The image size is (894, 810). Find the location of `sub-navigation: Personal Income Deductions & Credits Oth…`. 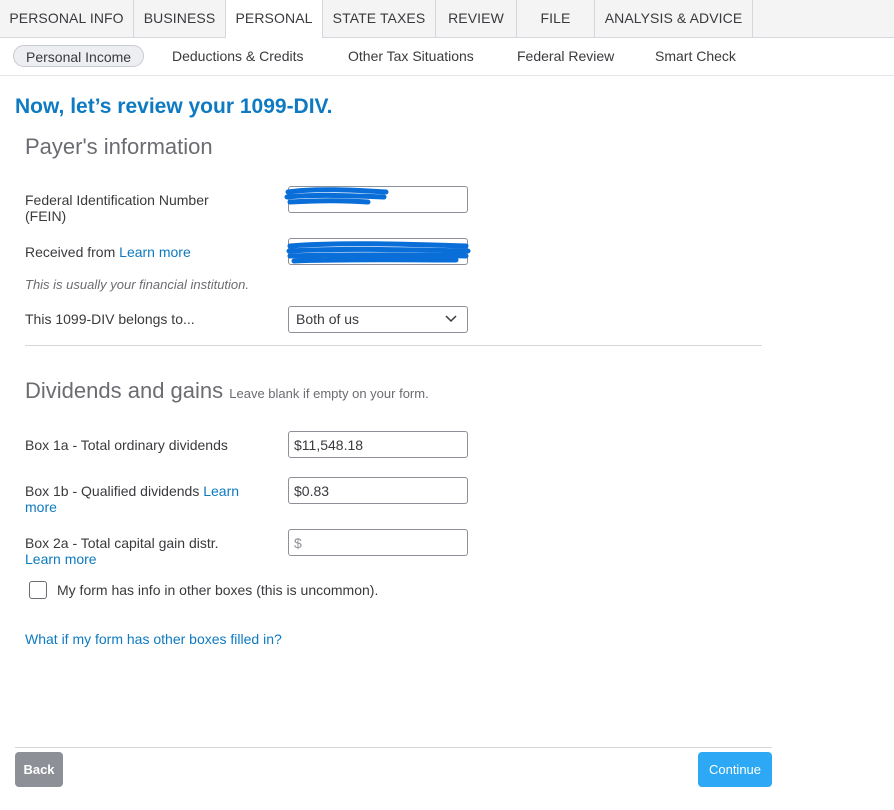

sub-navigation: Personal Income Deductions & Credits Oth… is located at coordinates (447, 57).